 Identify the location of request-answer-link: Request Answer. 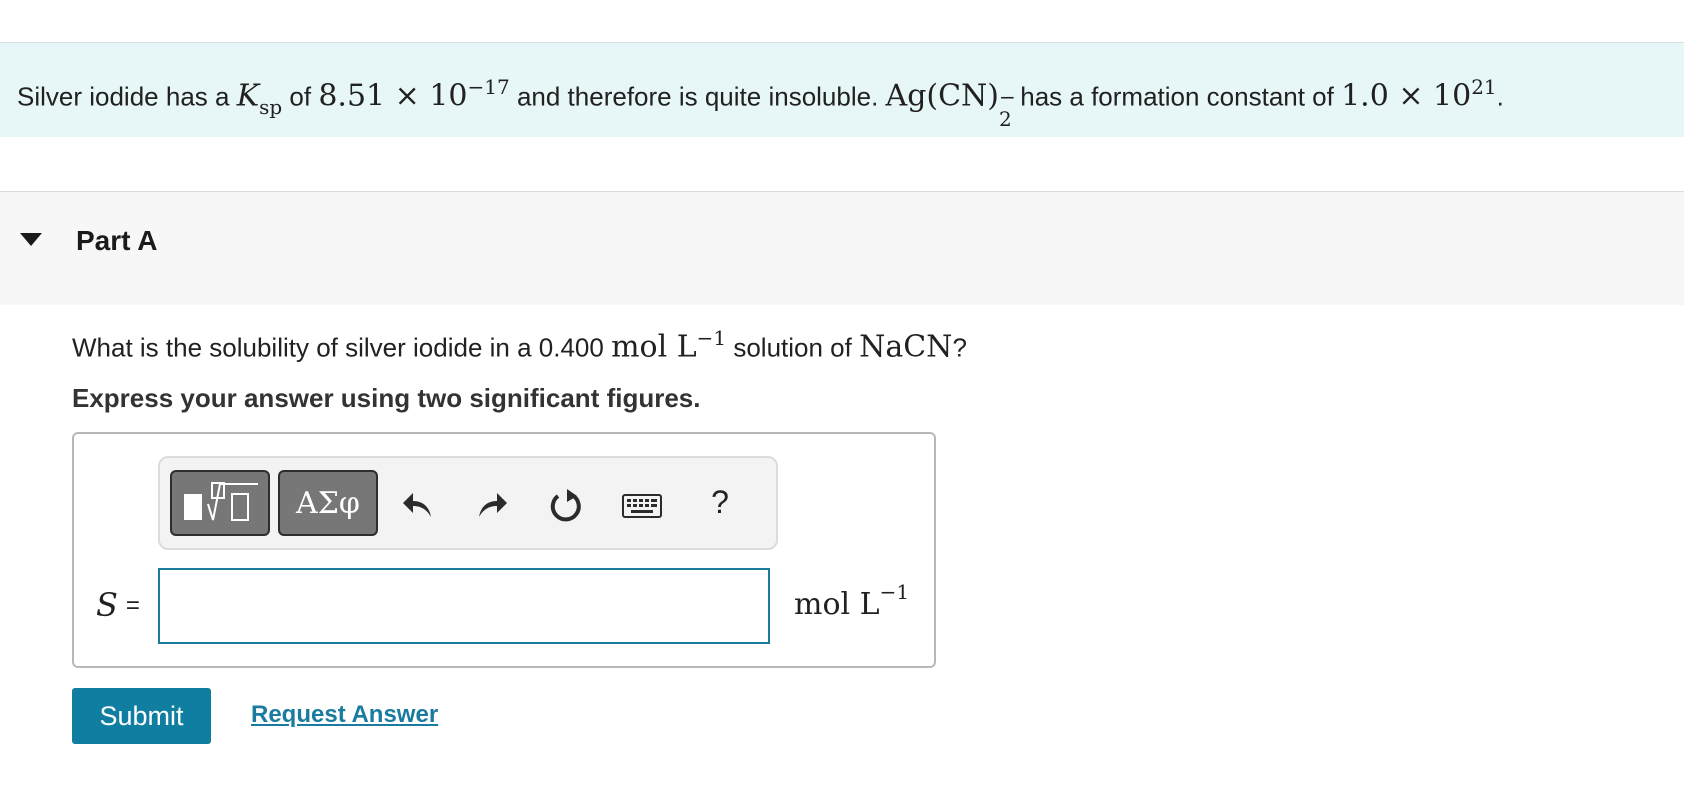
(344, 715).